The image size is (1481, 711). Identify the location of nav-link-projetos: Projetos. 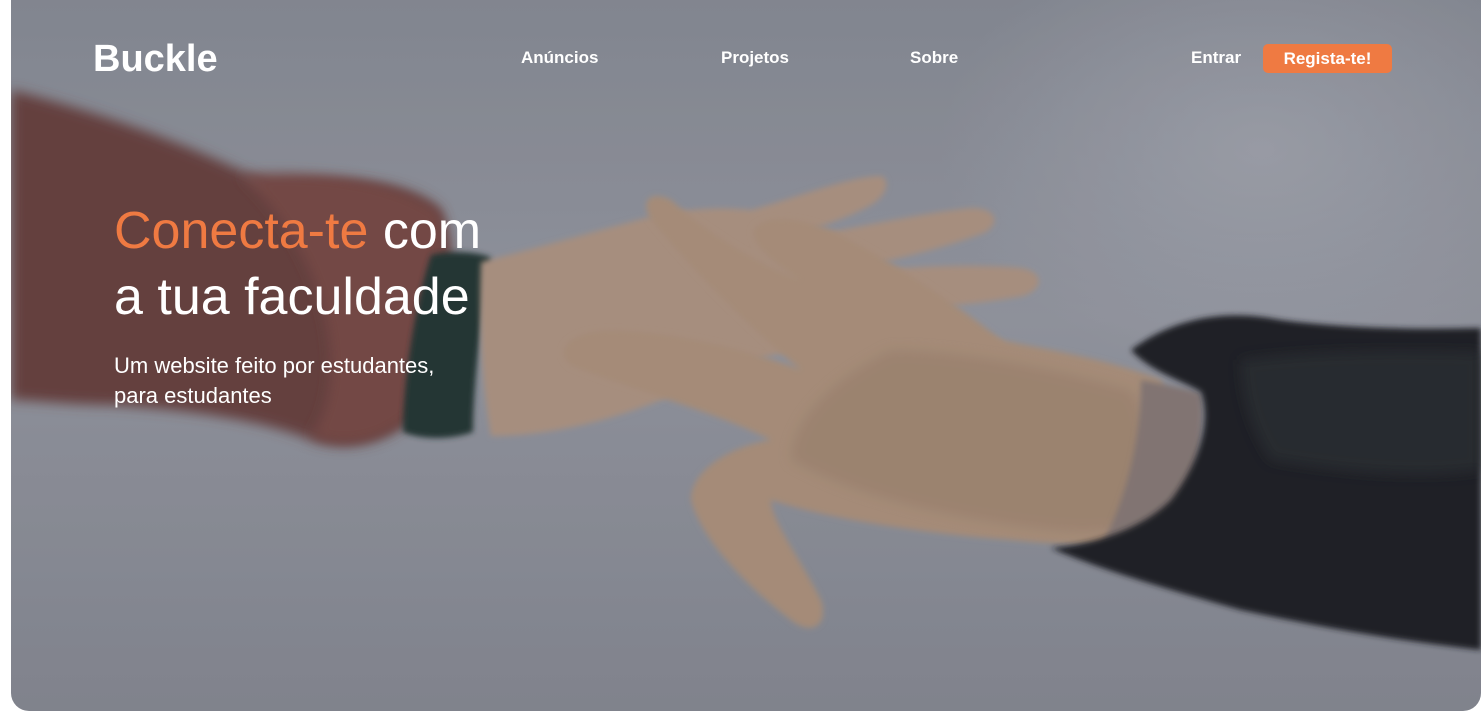
(755, 58).